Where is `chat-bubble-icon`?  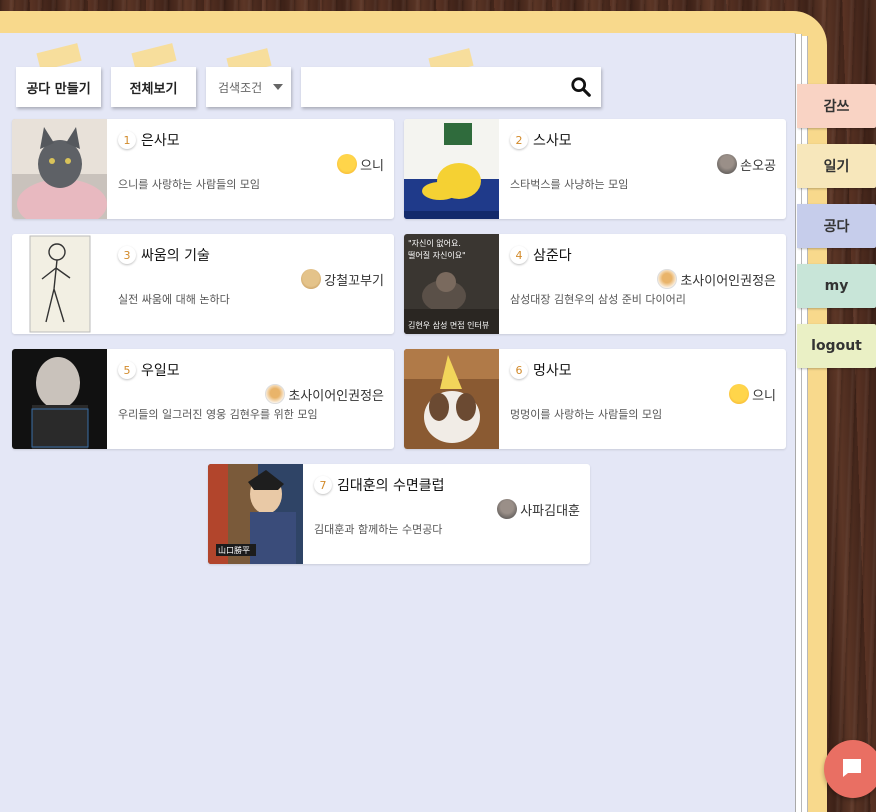 chat-bubble-icon is located at coordinates (852, 768).